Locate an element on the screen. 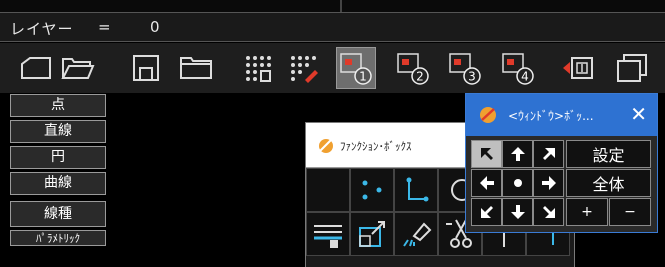  fit-all-button: 全体 is located at coordinates (608, 183).